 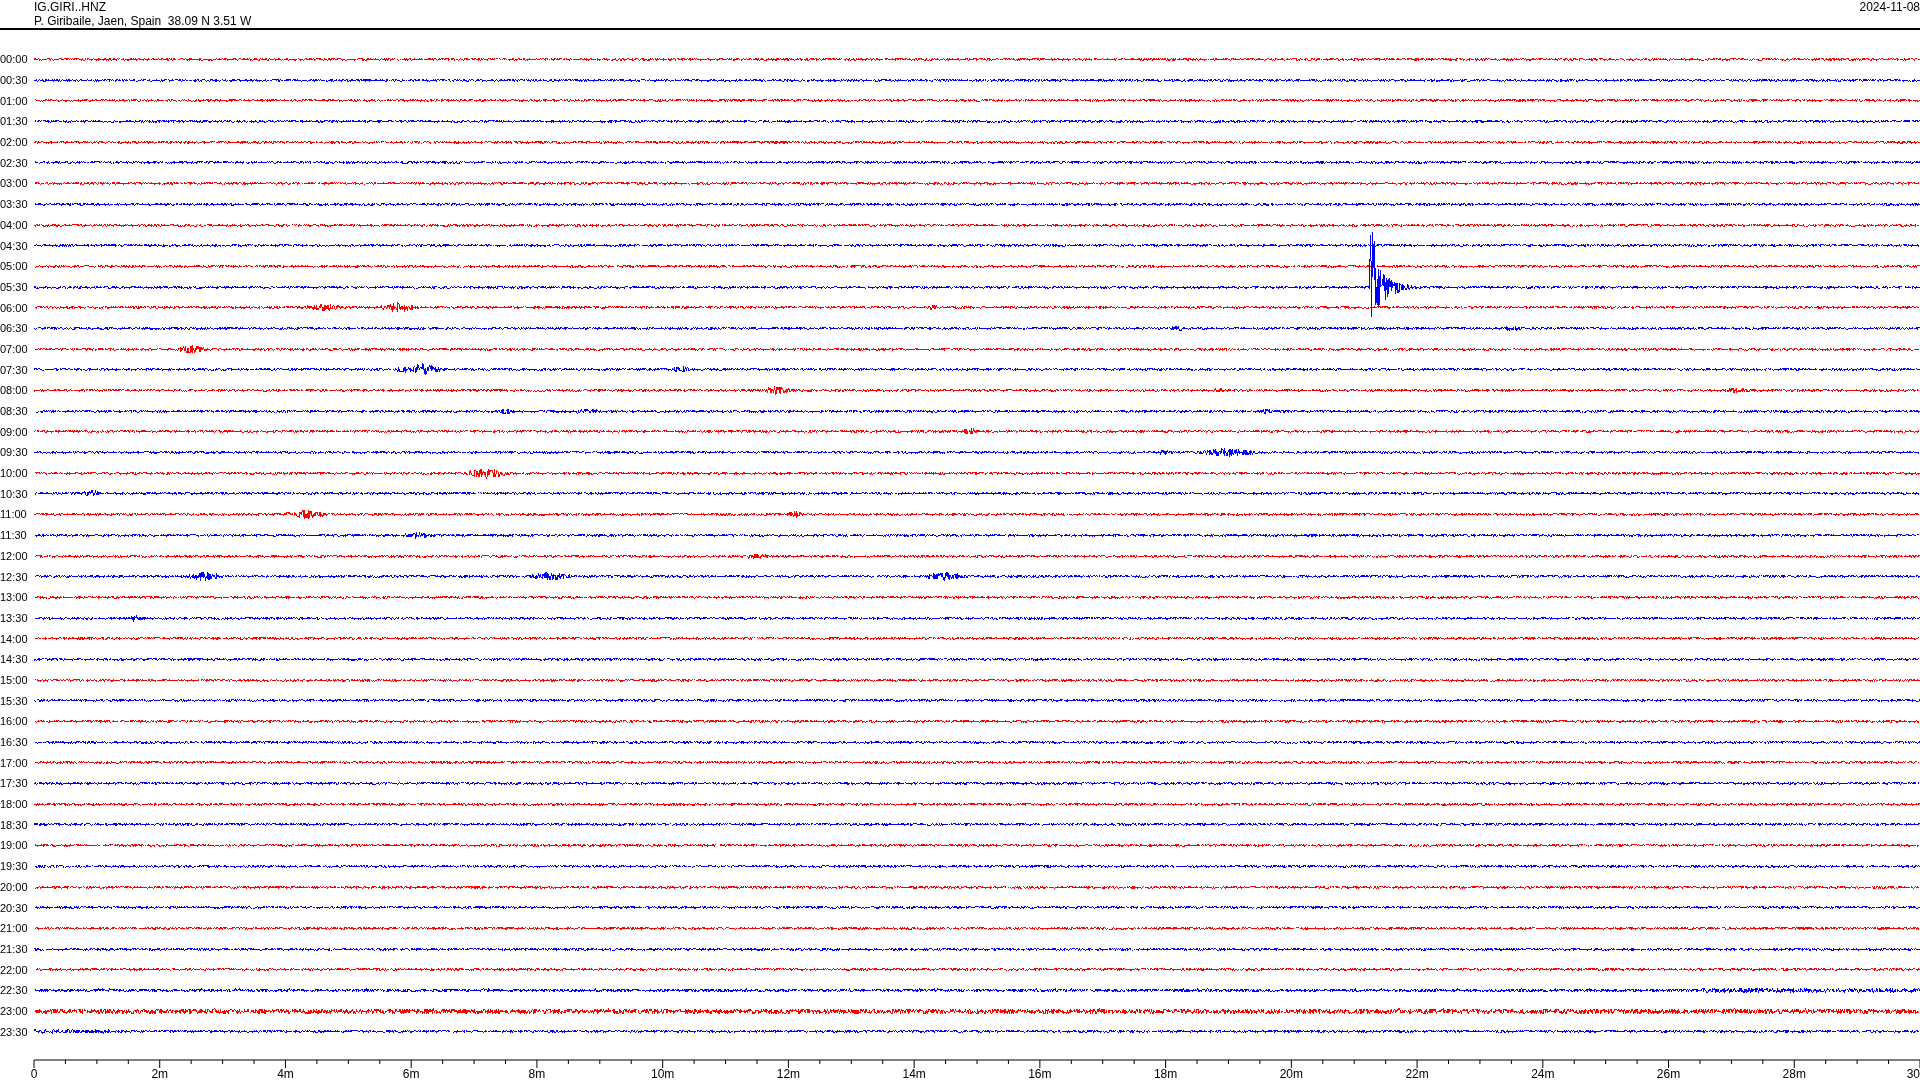 I want to click on time-label: 14:30, so click(x=14, y=659).